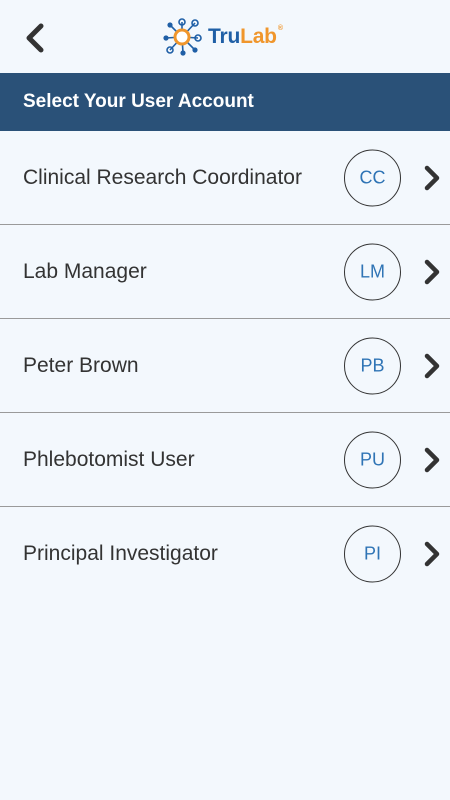  Describe the element at coordinates (162, 177) in the screenshot. I see `account-name: Clinical Research Coordinator` at that location.